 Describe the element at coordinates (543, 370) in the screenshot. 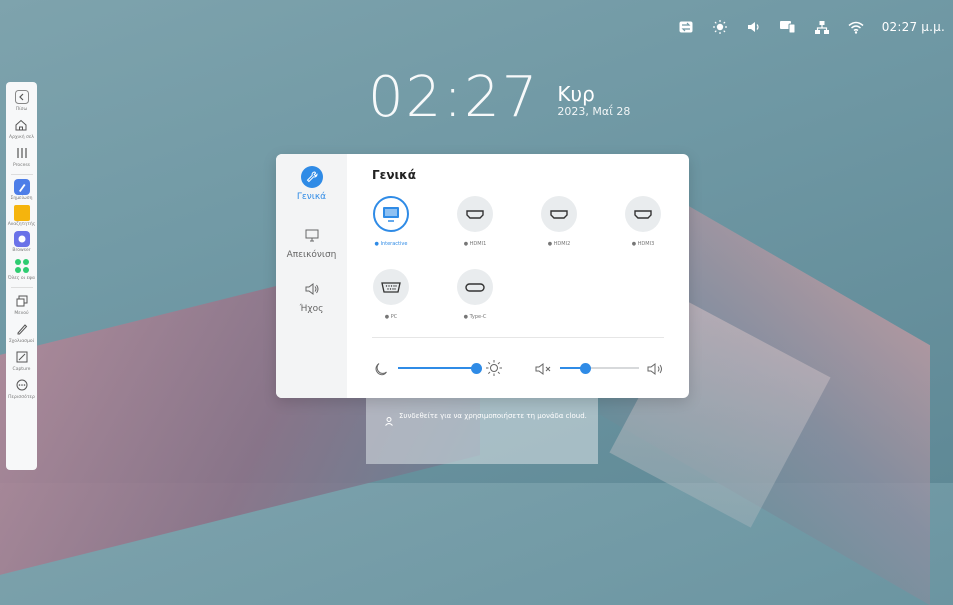

I see `mute-icon` at that location.